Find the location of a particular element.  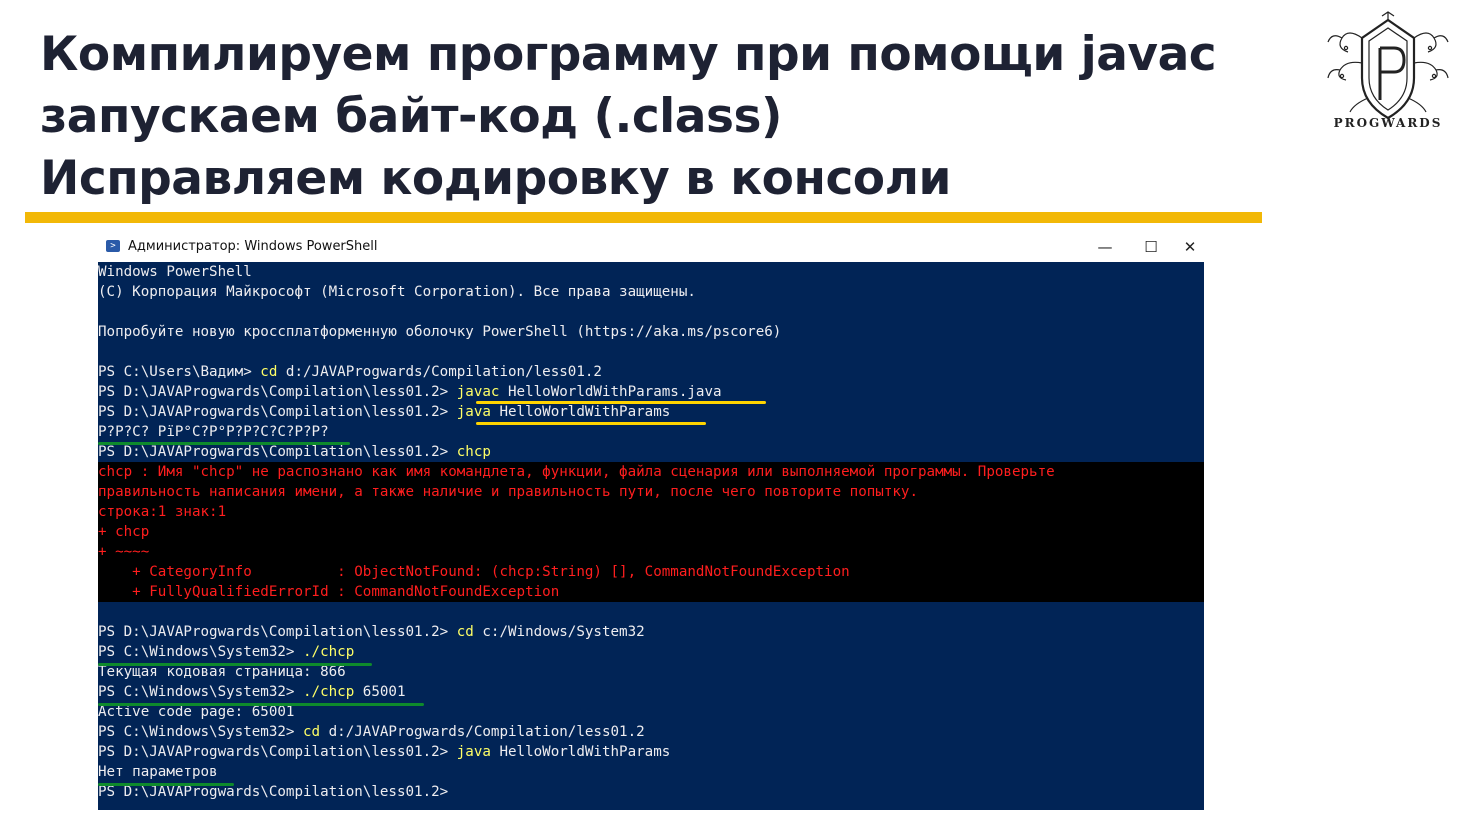

command-name: chcp is located at coordinates (473, 452).